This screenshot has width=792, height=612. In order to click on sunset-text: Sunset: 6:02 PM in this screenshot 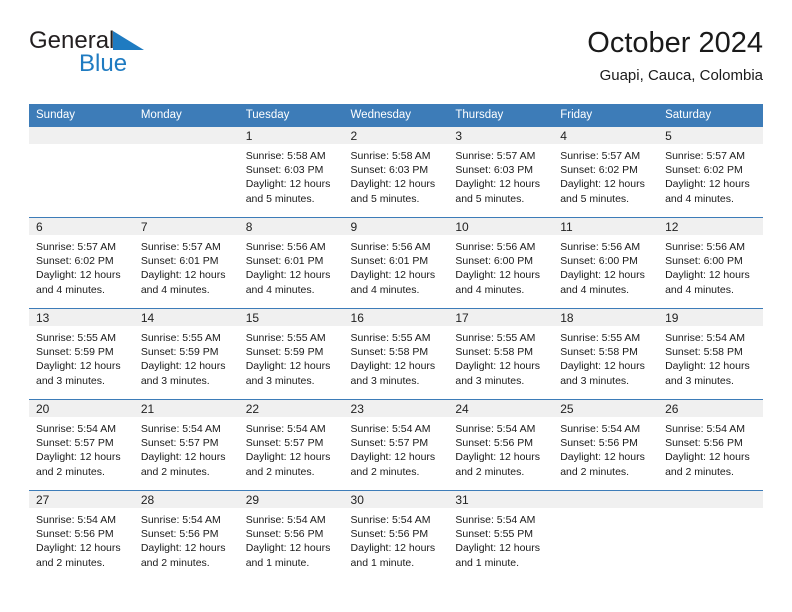, I will do `click(704, 170)`.